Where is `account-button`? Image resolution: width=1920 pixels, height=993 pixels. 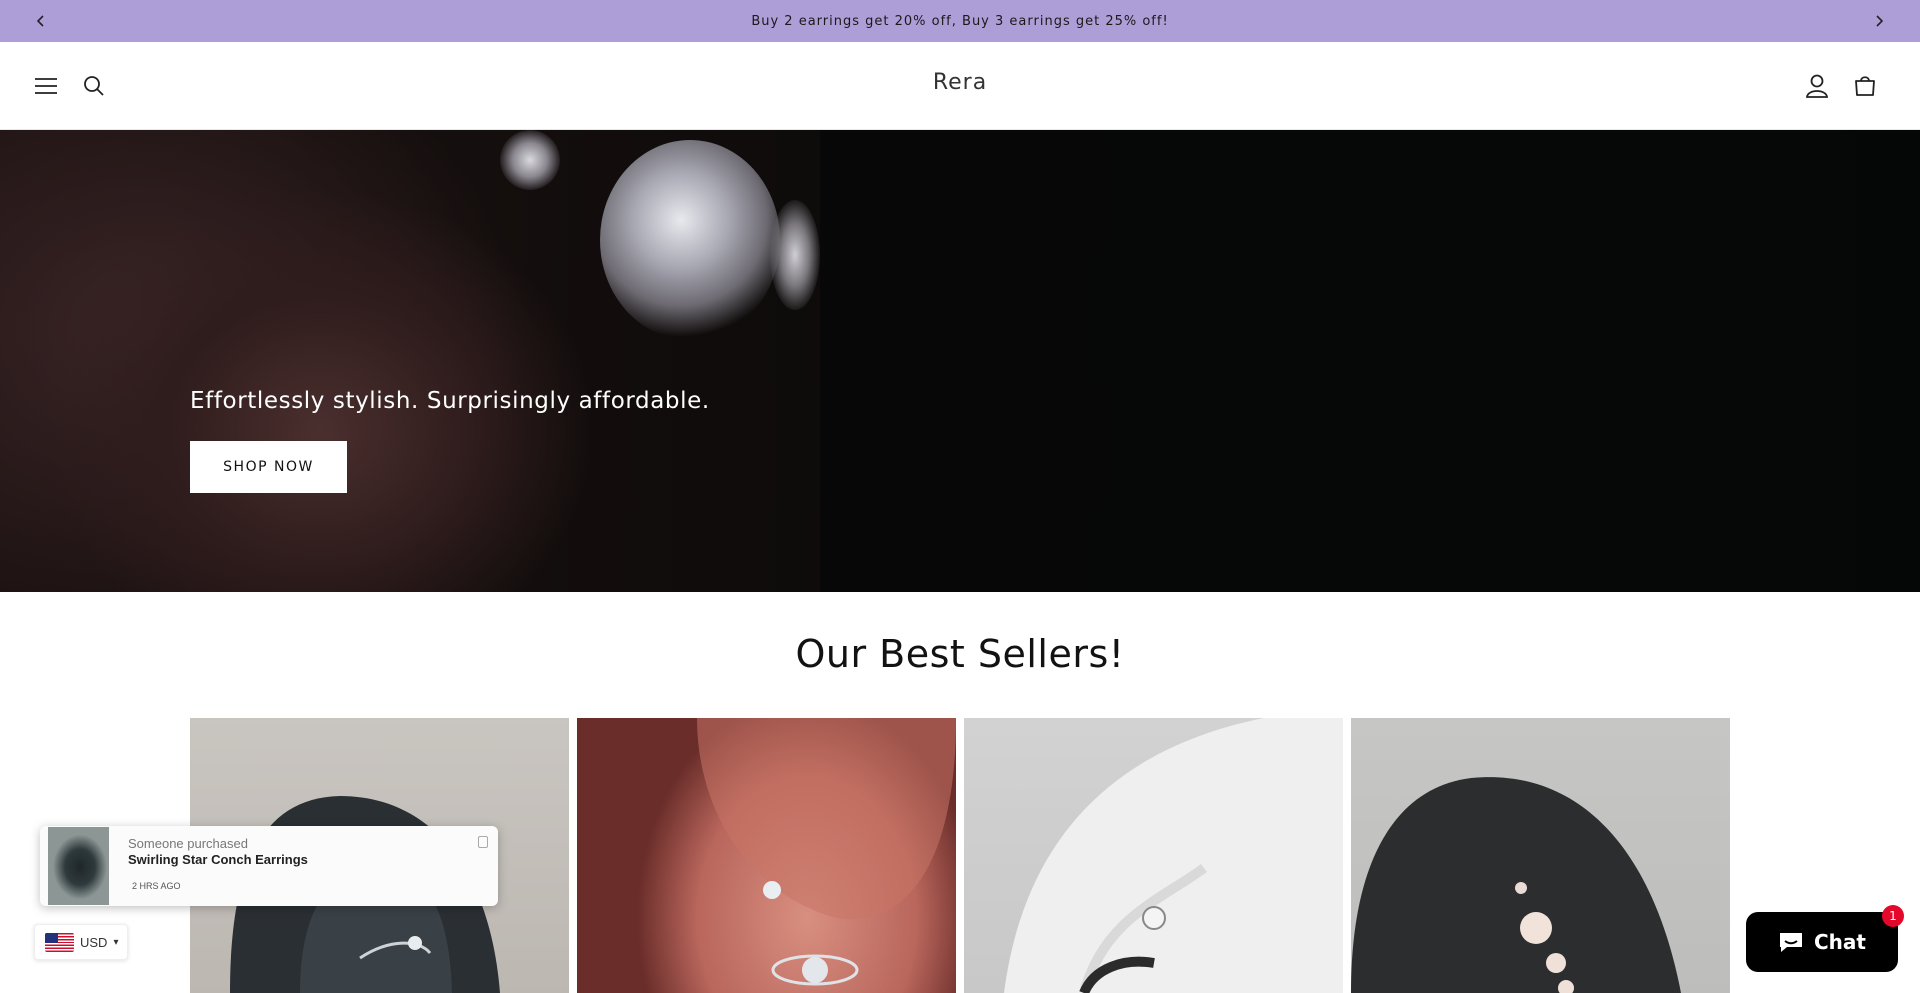 account-button is located at coordinates (1817, 86).